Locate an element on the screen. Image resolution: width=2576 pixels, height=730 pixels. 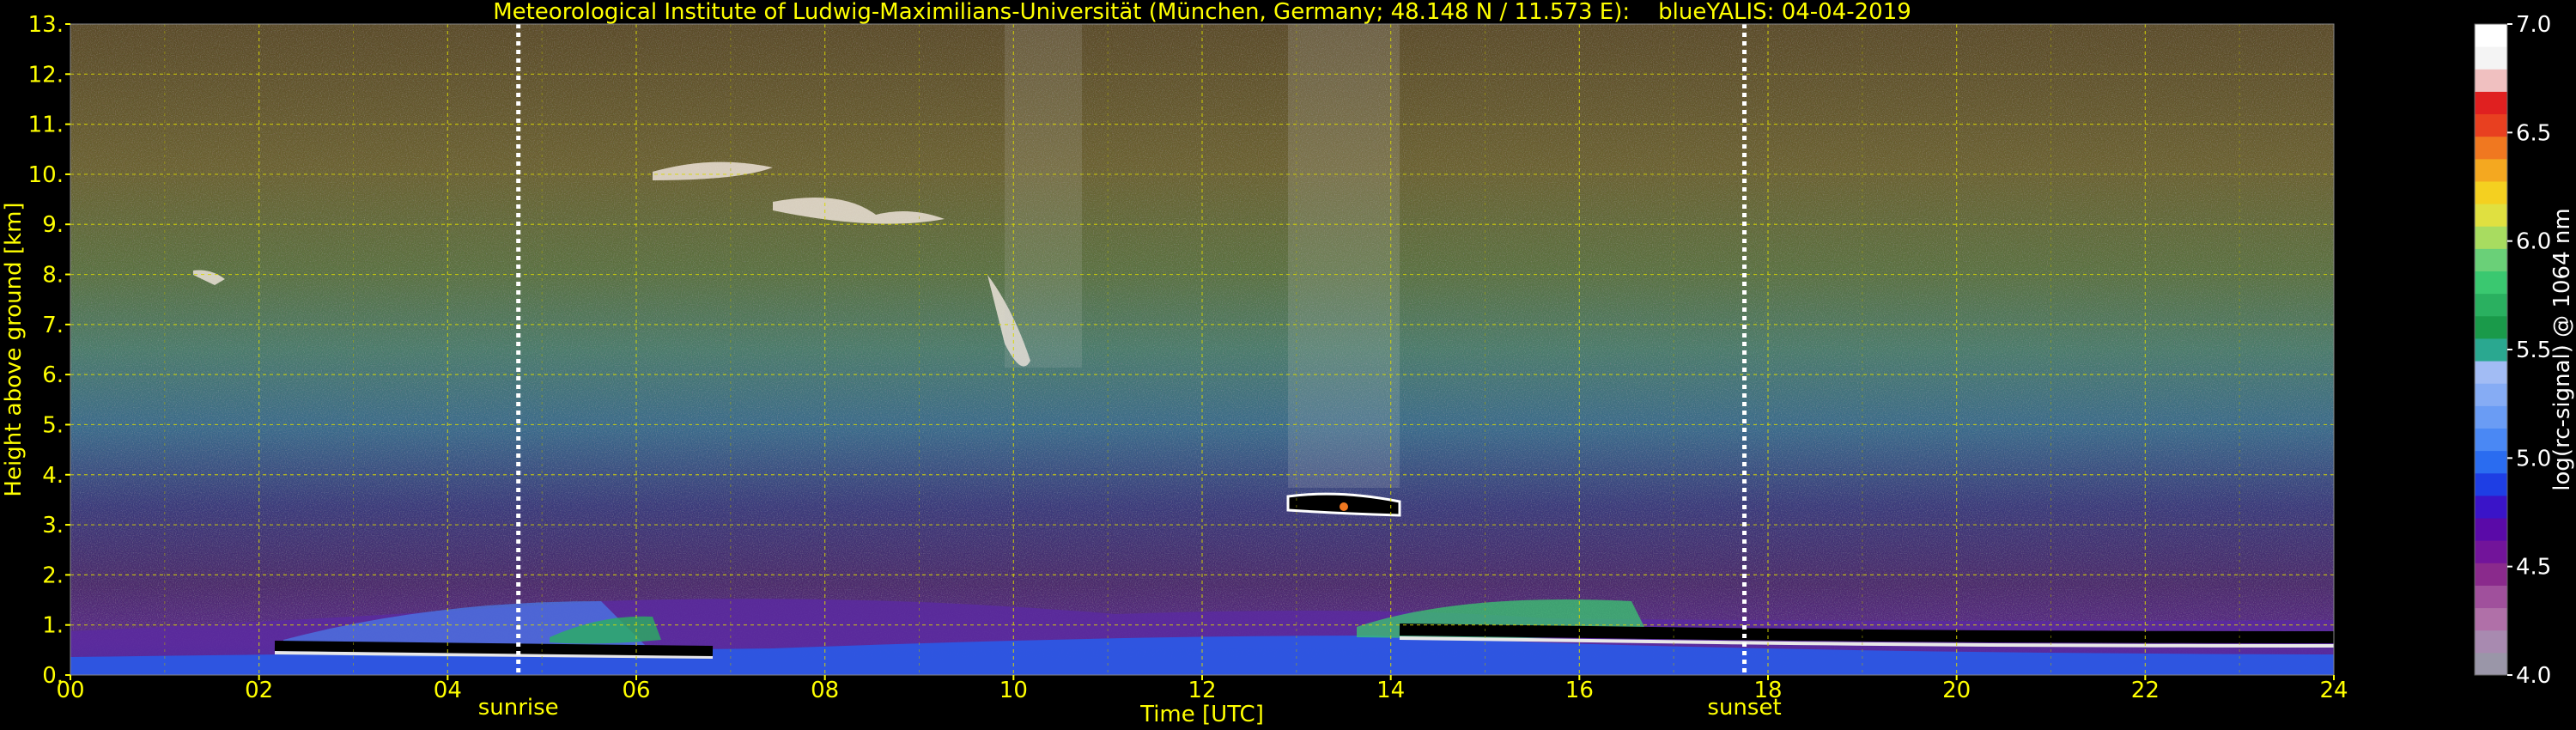
colorbar-tick-label: 4.0 is located at coordinates (2533, 676).